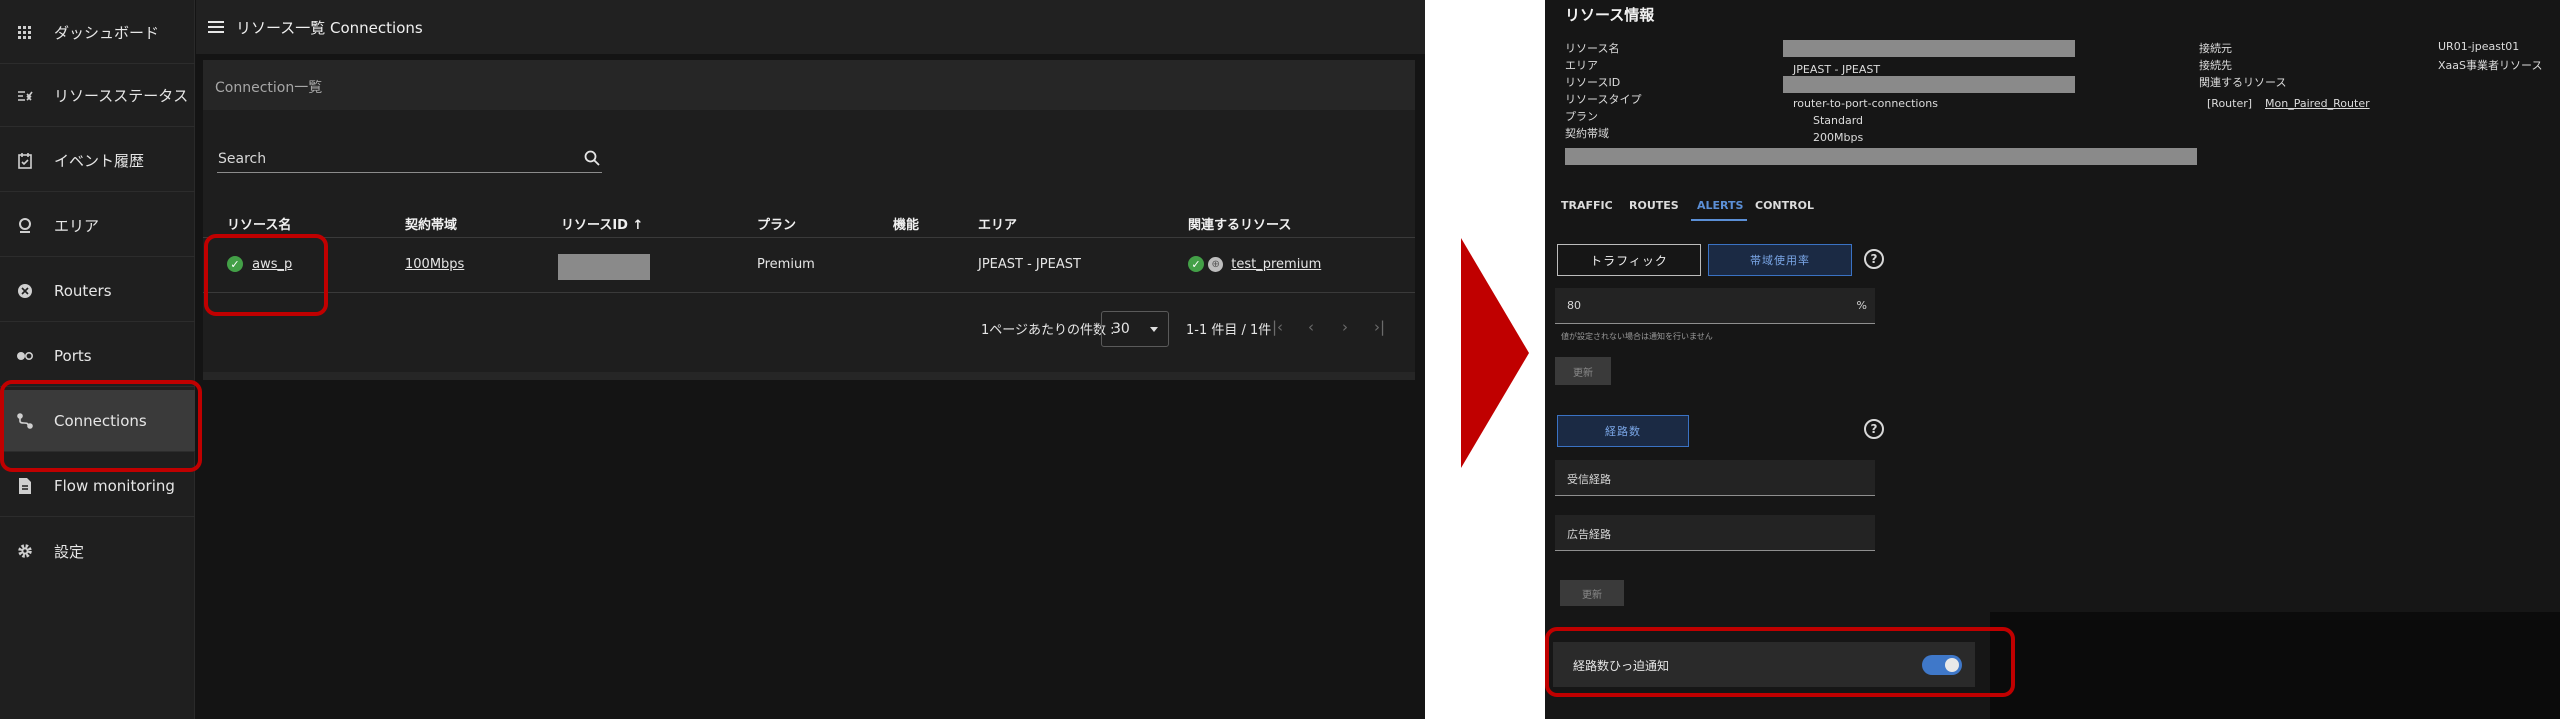 This screenshot has width=2560, height=719. What do you see at coordinates (1629, 260) in the screenshot?
I see `traffic-button: トラフィック` at bounding box center [1629, 260].